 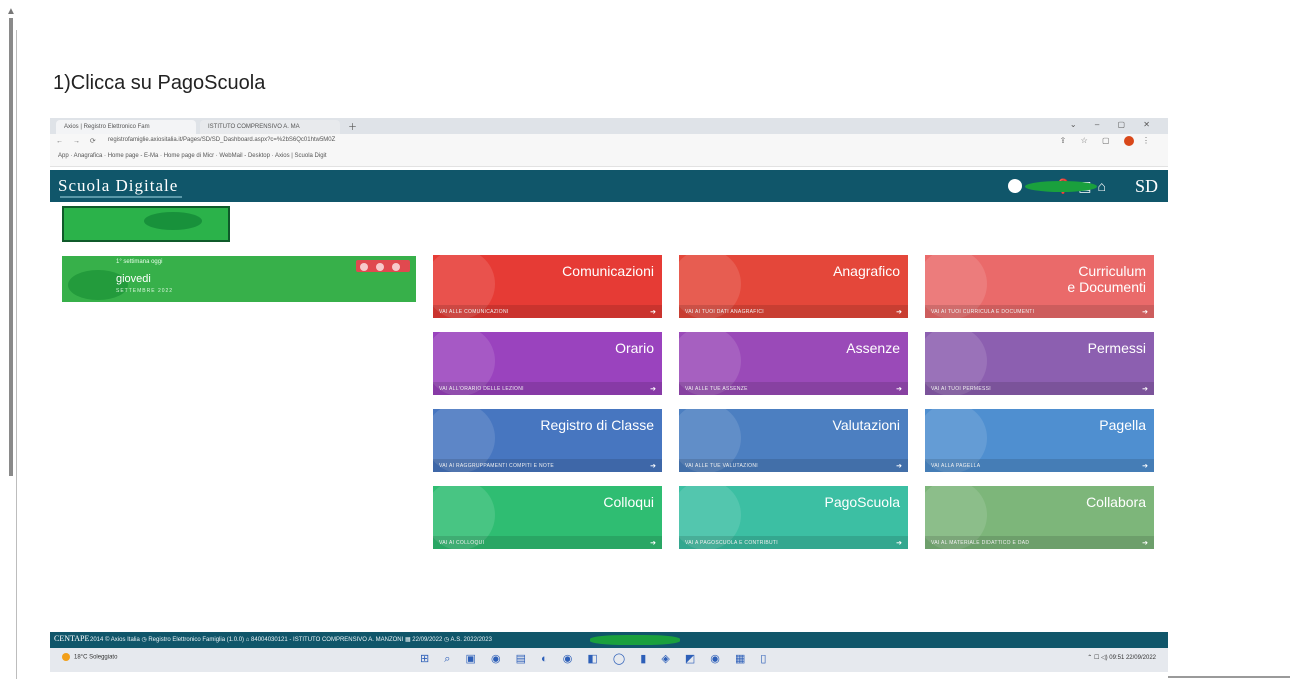 What do you see at coordinates (1106, 279) in the screenshot?
I see `tile-title: Curriculum e Documenti` at bounding box center [1106, 279].